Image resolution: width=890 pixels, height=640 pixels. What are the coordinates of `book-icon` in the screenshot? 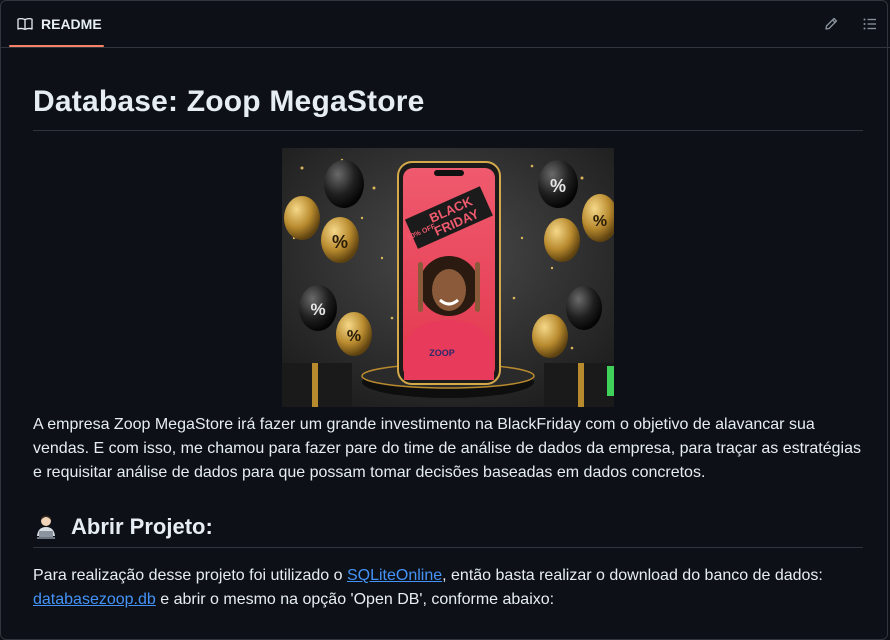 It's located at (25, 24).